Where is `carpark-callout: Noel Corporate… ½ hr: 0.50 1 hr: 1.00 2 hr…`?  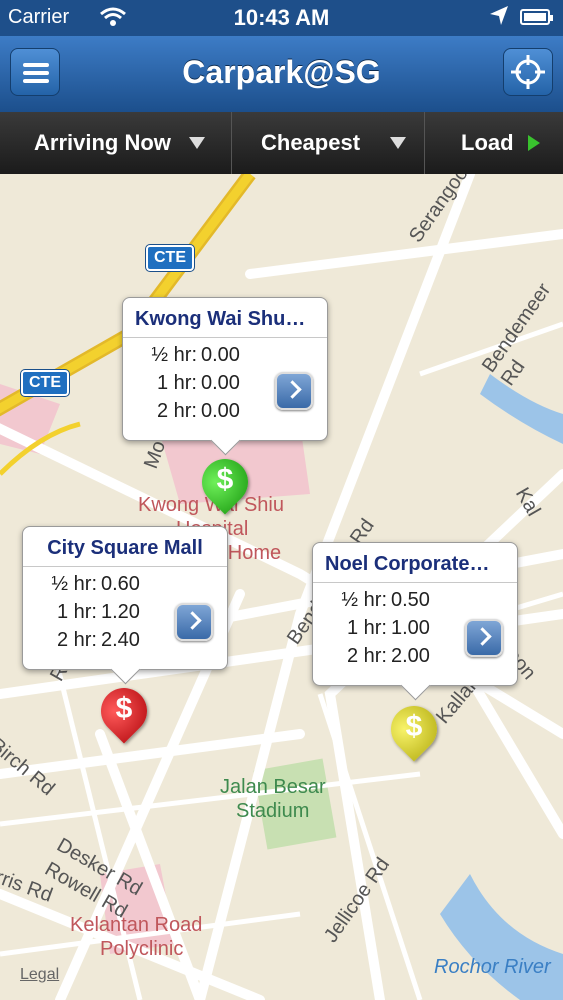
carpark-callout: Noel Corporate… ½ hr: 0.50 1 hr: 1.00 2 hr… is located at coordinates (415, 621).